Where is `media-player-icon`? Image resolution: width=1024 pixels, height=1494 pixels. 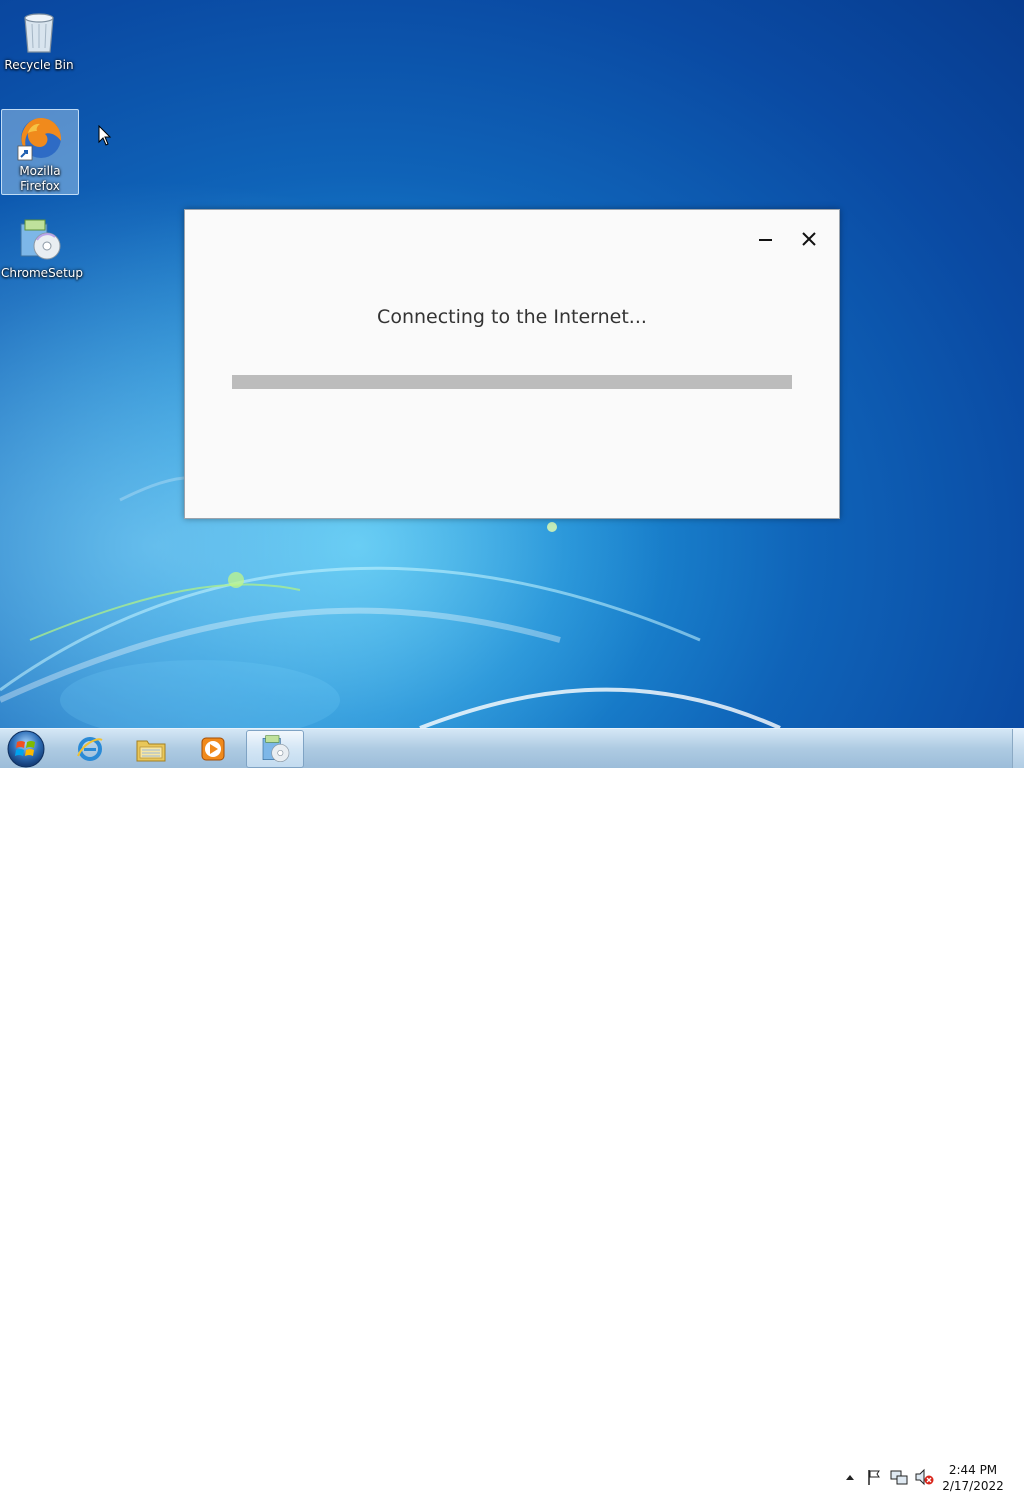
media-player-icon is located at coordinates (213, 749).